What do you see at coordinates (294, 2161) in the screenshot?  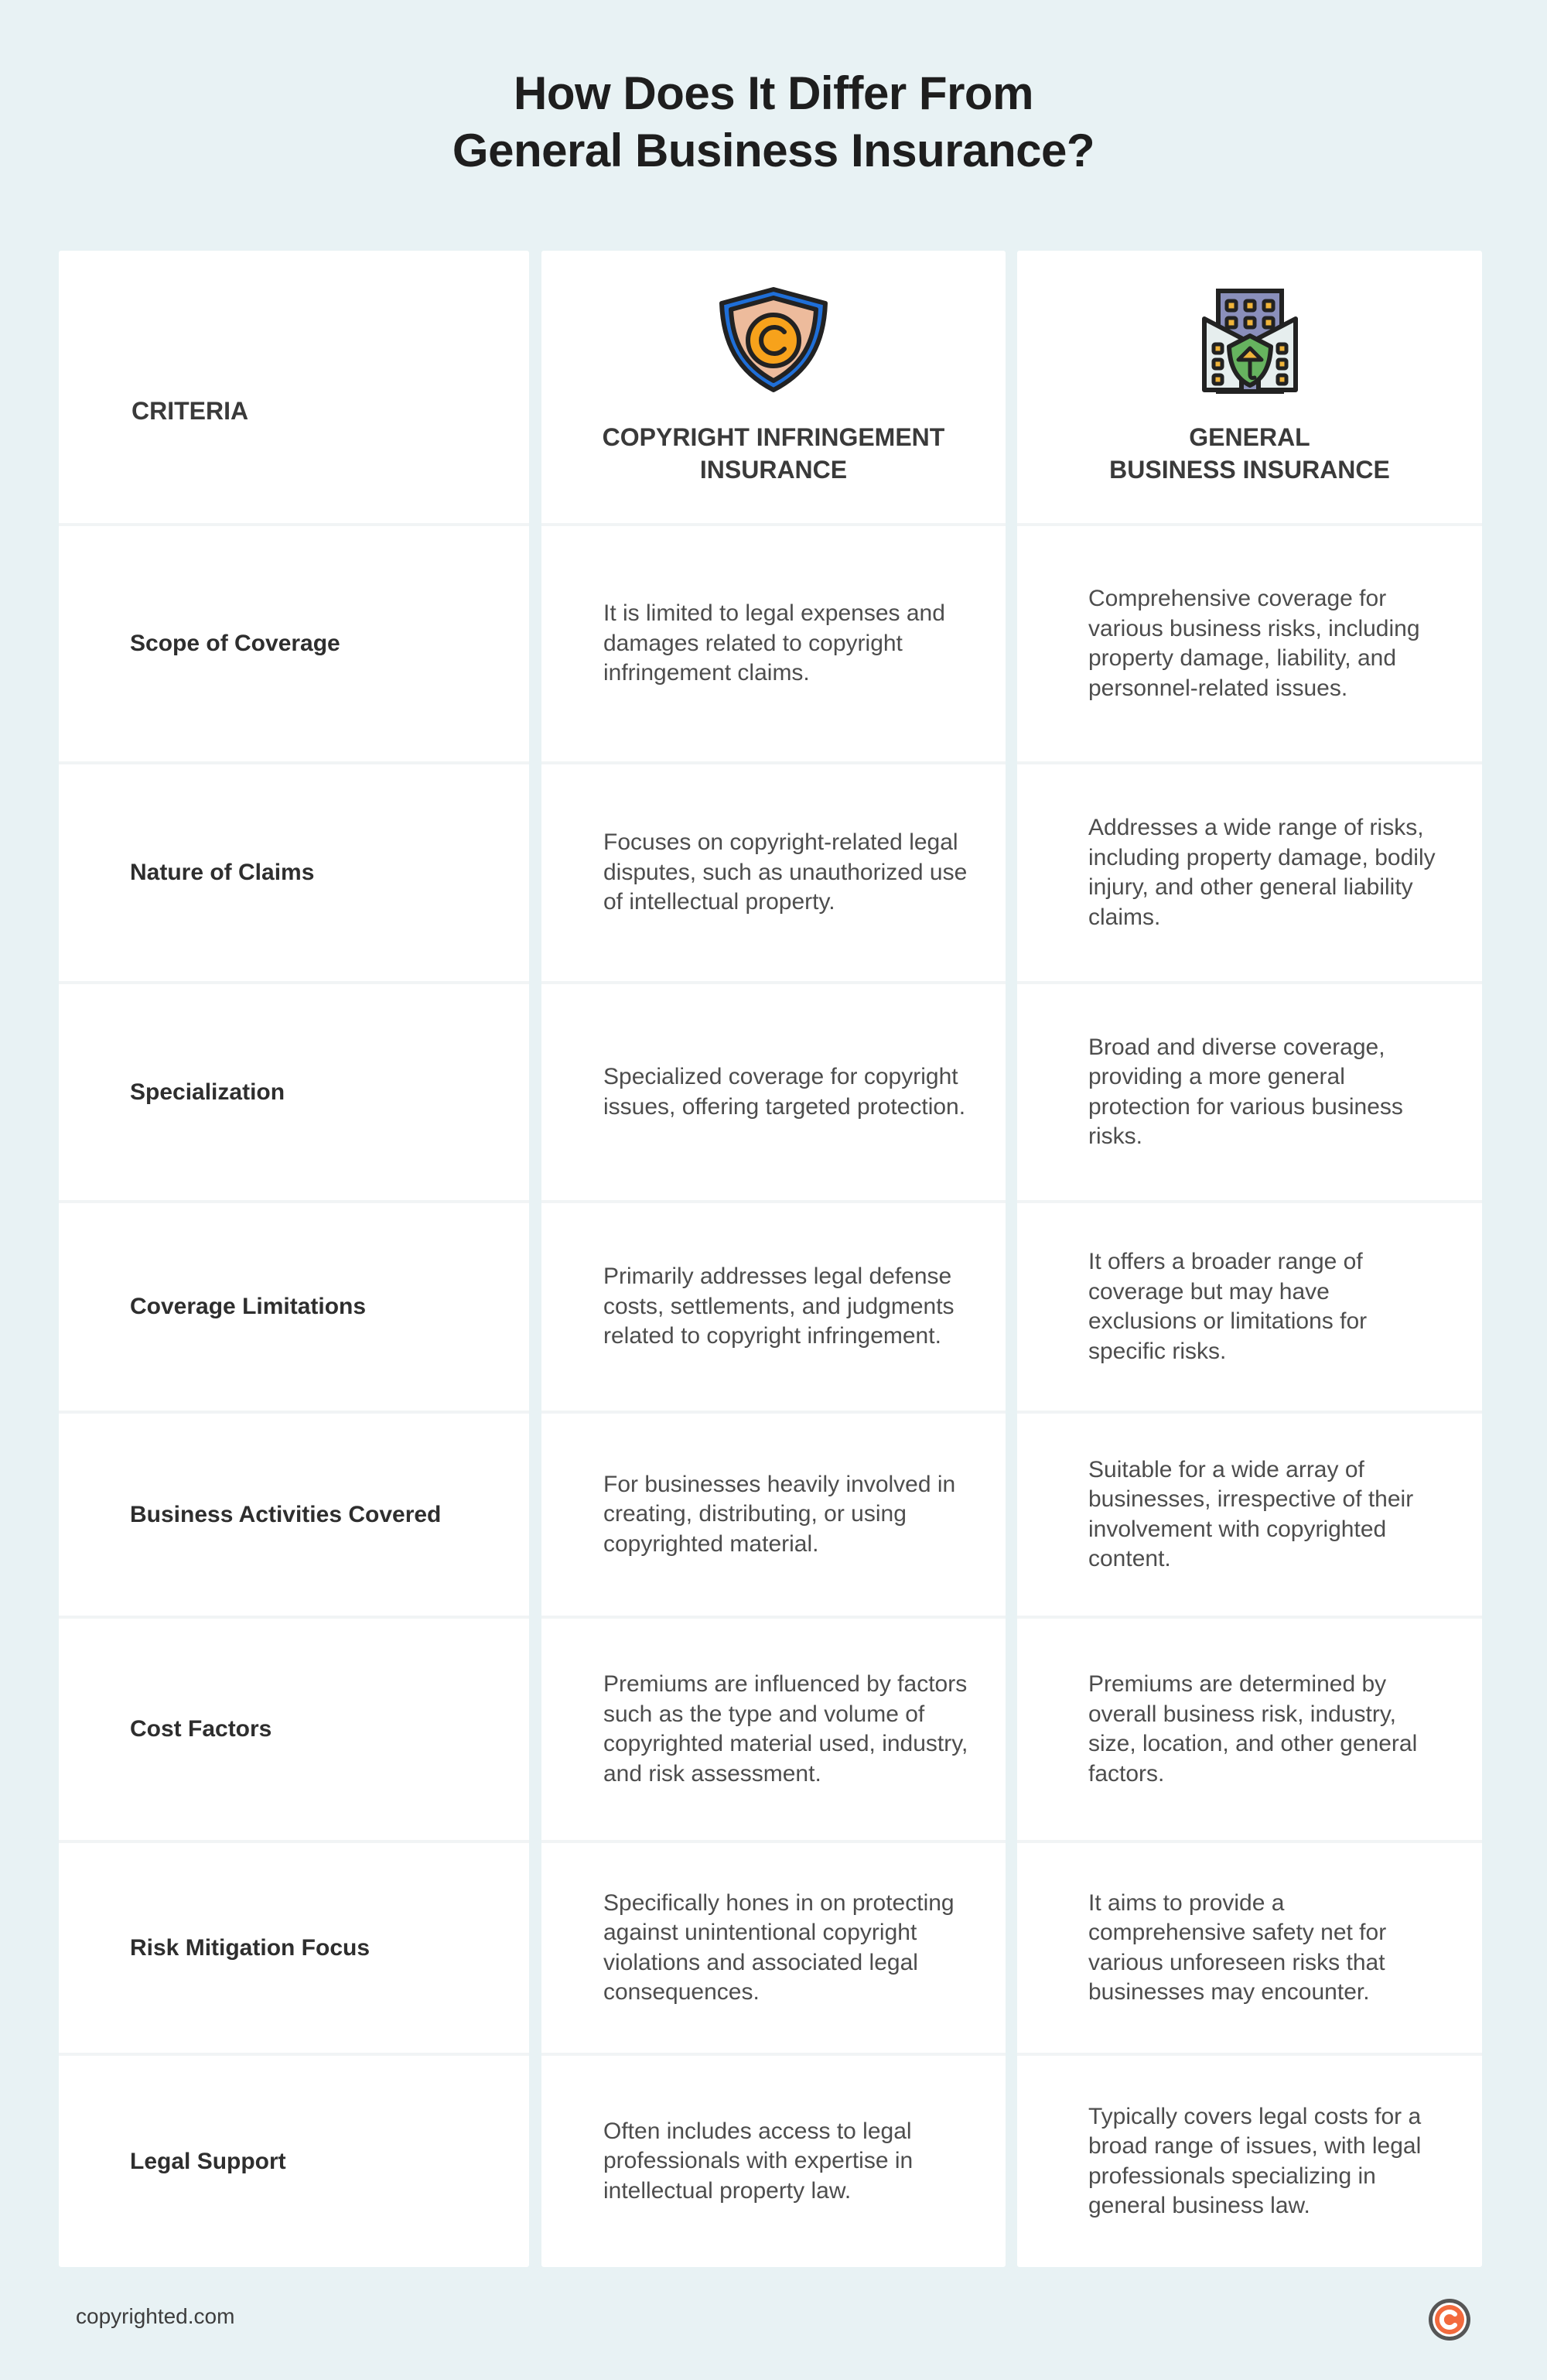 I see `criteria-cell: Legal Support` at bounding box center [294, 2161].